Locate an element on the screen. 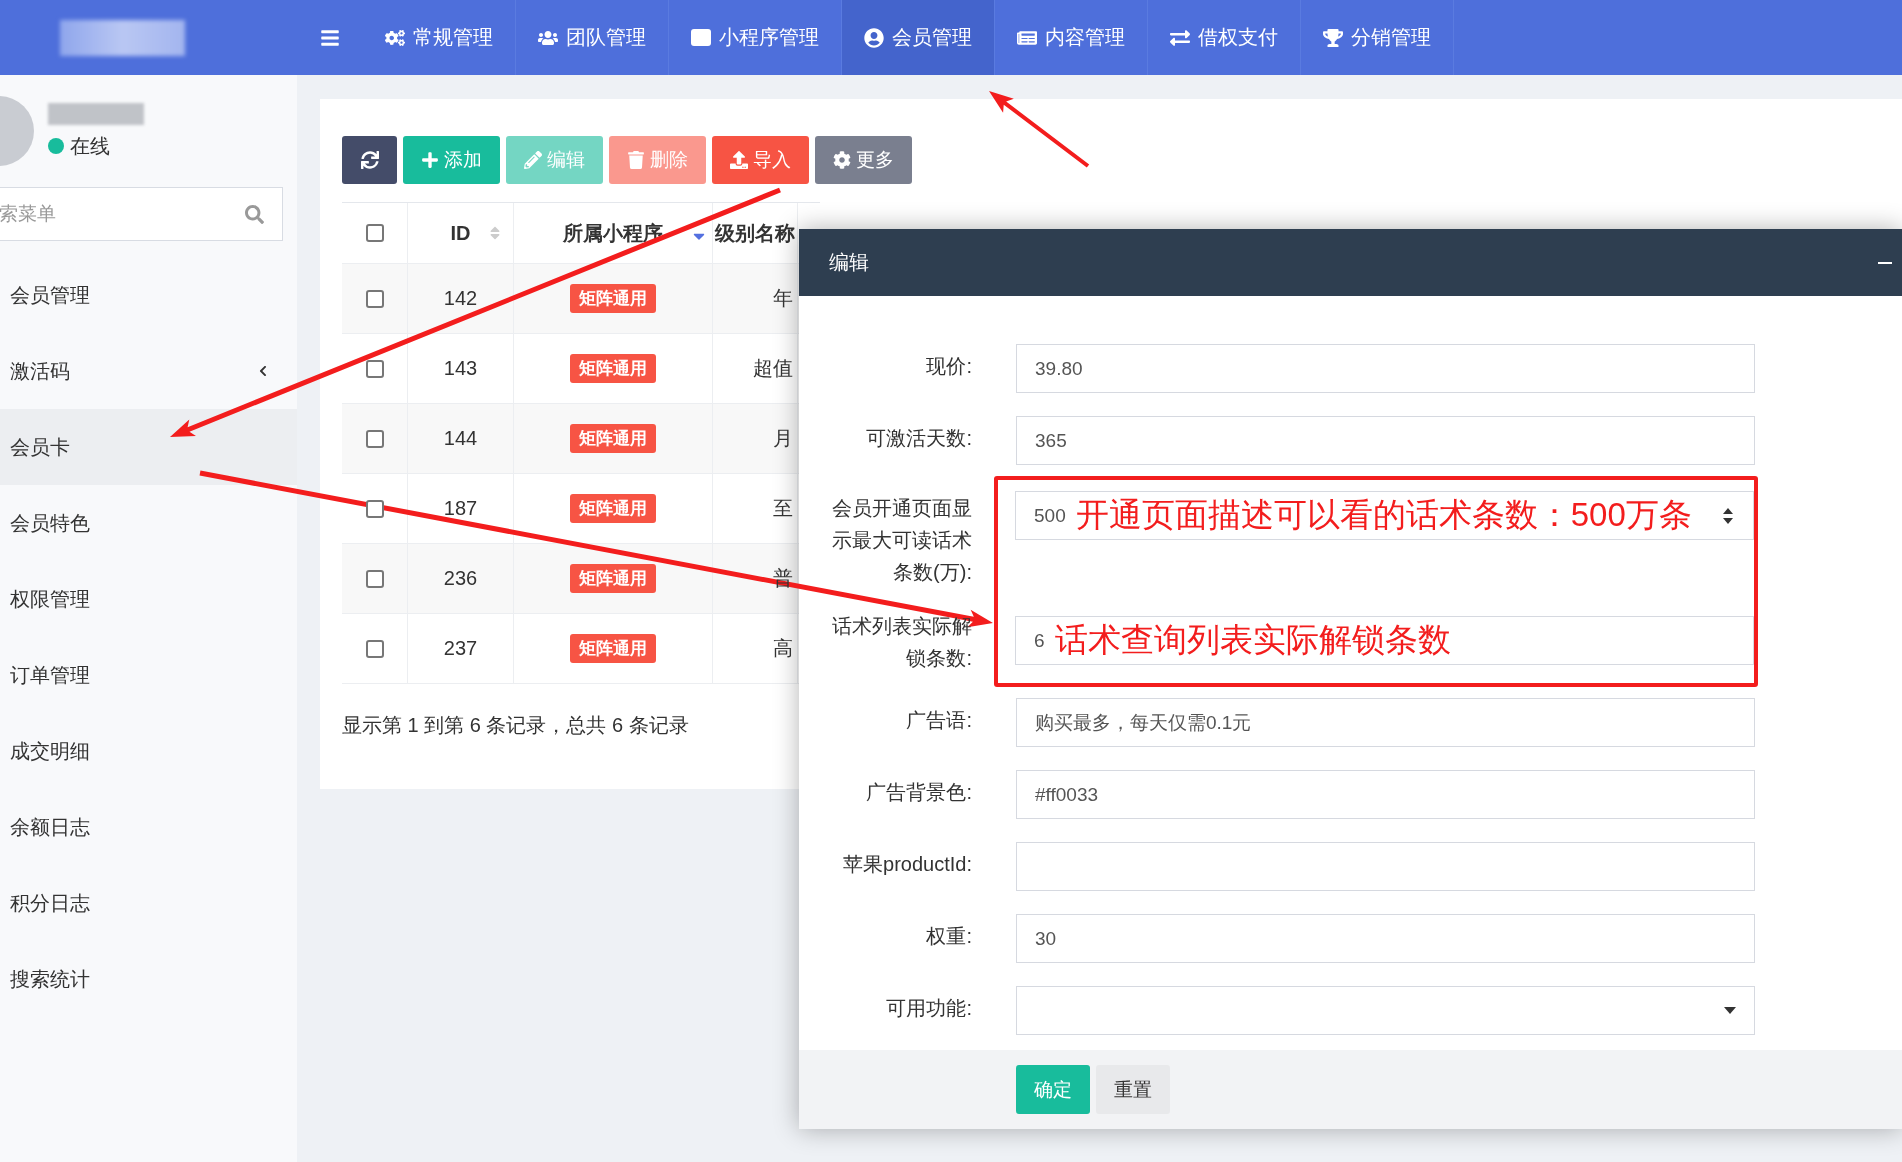 The height and width of the screenshot is (1162, 1902). table-cell: 143 is located at coordinates (460, 368).